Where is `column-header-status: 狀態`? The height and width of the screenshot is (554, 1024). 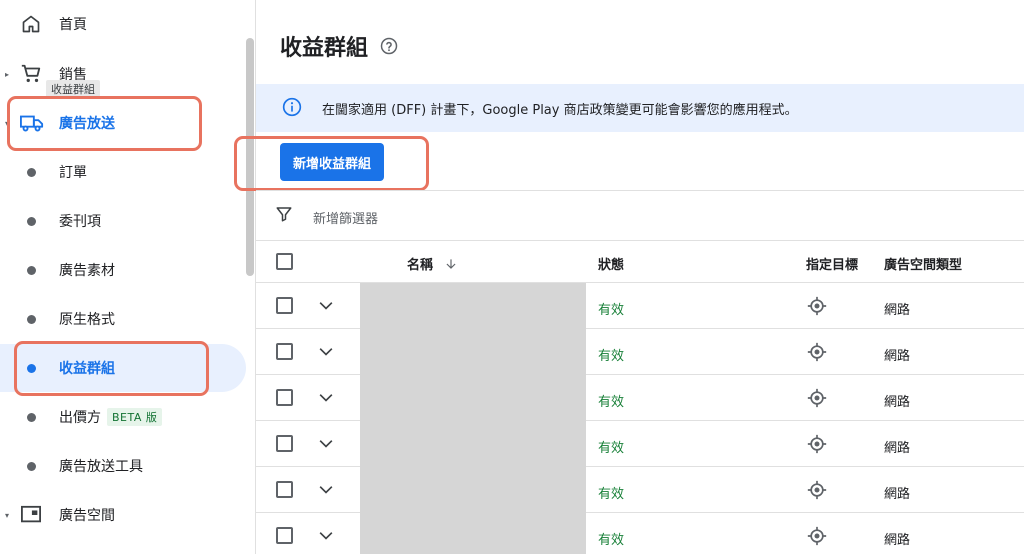 column-header-status: 狀態 is located at coordinates (611, 263).